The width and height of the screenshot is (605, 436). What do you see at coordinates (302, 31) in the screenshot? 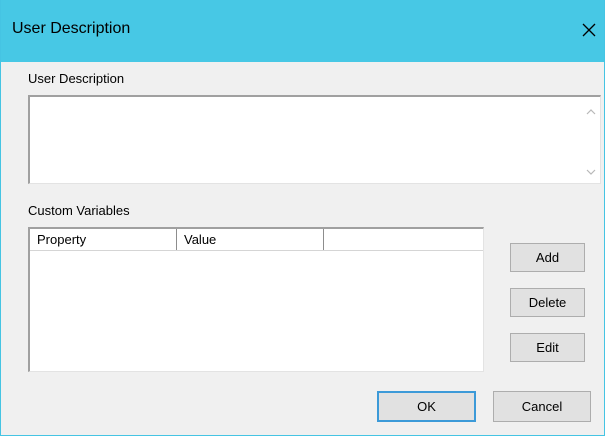
I see `title-bar: User Description` at bounding box center [302, 31].